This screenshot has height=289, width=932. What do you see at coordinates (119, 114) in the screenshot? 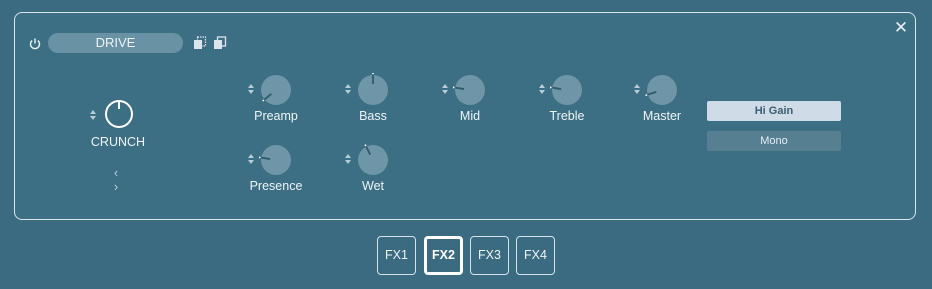
I see `preset-knob` at bounding box center [119, 114].